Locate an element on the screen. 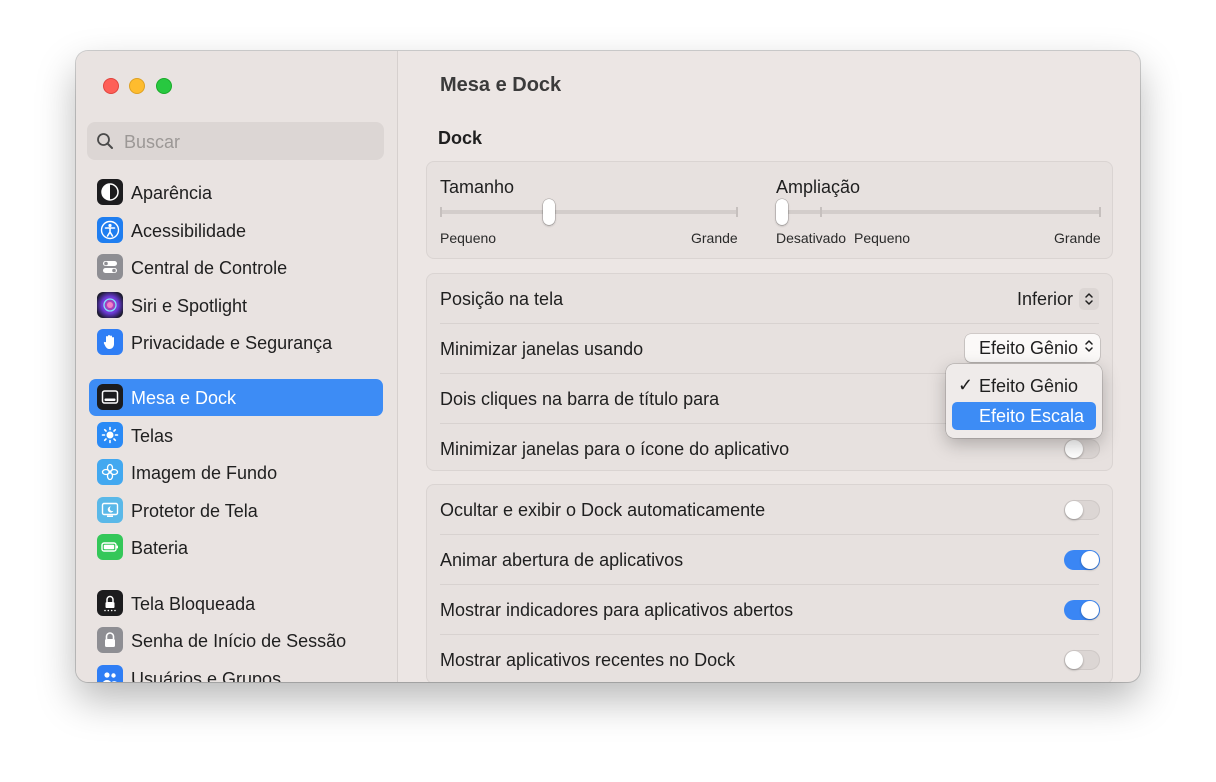 The image size is (1216, 782). dock-icon is located at coordinates (110, 397).